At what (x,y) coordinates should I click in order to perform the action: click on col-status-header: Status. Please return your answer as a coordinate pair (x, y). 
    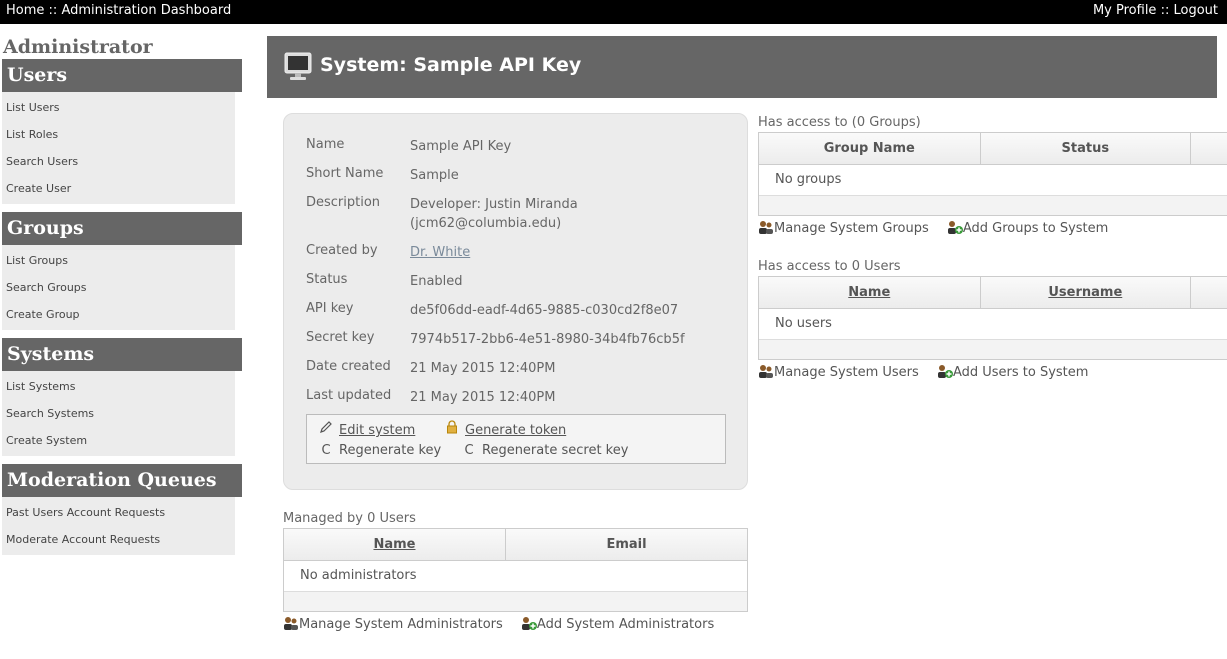
    Looking at the image, I should click on (1086, 148).